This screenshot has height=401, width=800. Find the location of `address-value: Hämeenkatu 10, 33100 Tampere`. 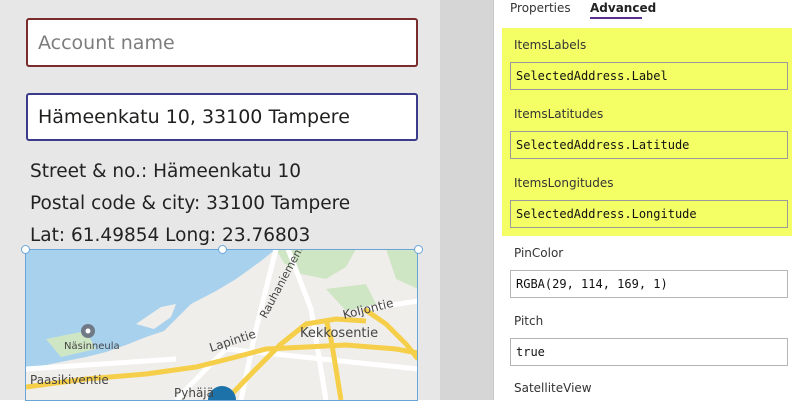

address-value: Hämeenkatu 10, 33100 Tampere is located at coordinates (194, 117).